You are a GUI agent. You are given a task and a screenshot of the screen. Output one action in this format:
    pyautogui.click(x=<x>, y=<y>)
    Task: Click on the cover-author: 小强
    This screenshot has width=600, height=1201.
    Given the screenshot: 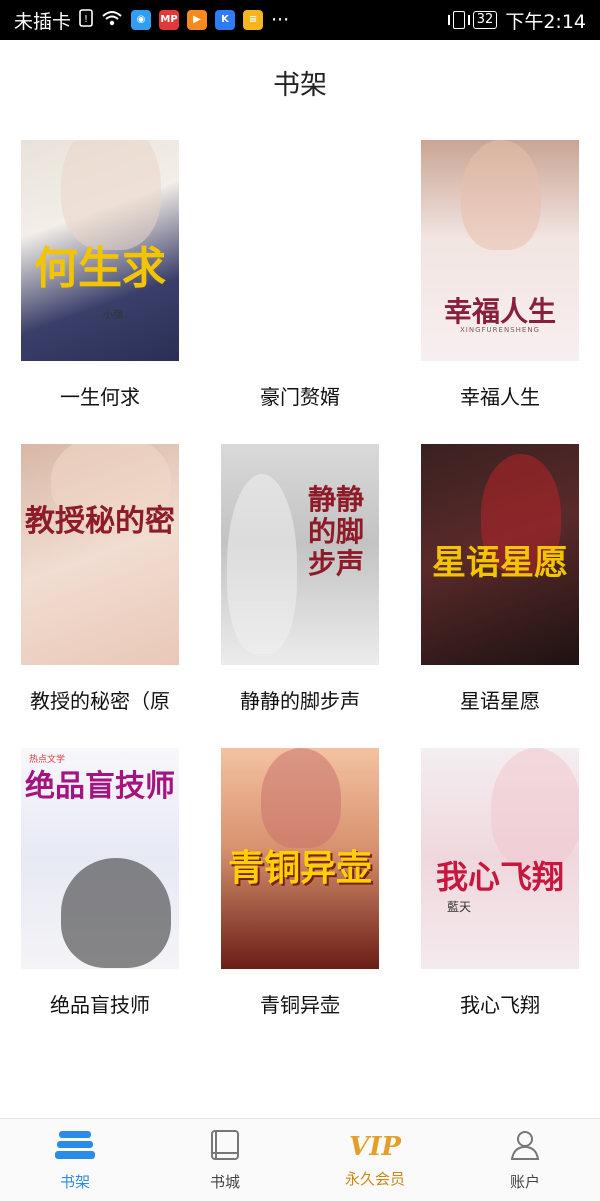 What is the action you would take?
    pyautogui.click(x=113, y=315)
    